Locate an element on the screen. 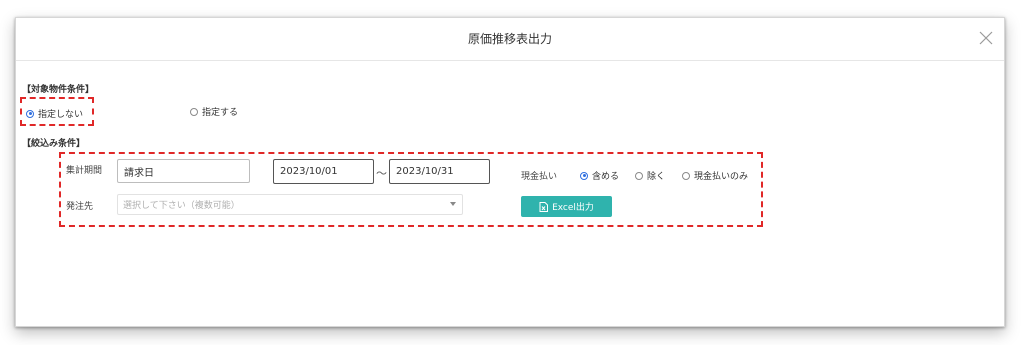 The width and height of the screenshot is (1024, 345). period-label: 集計期間 is located at coordinates (84, 171).